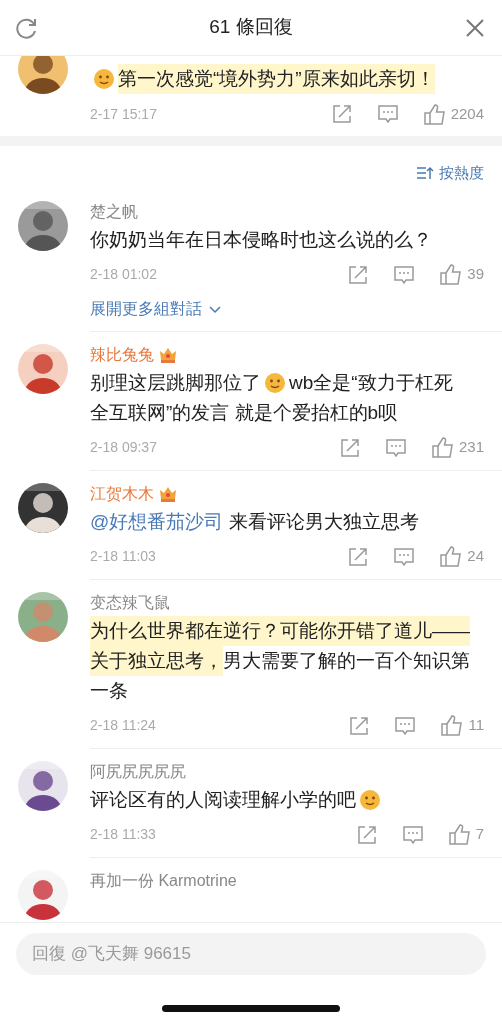  I want to click on close-icon, so click(475, 27).